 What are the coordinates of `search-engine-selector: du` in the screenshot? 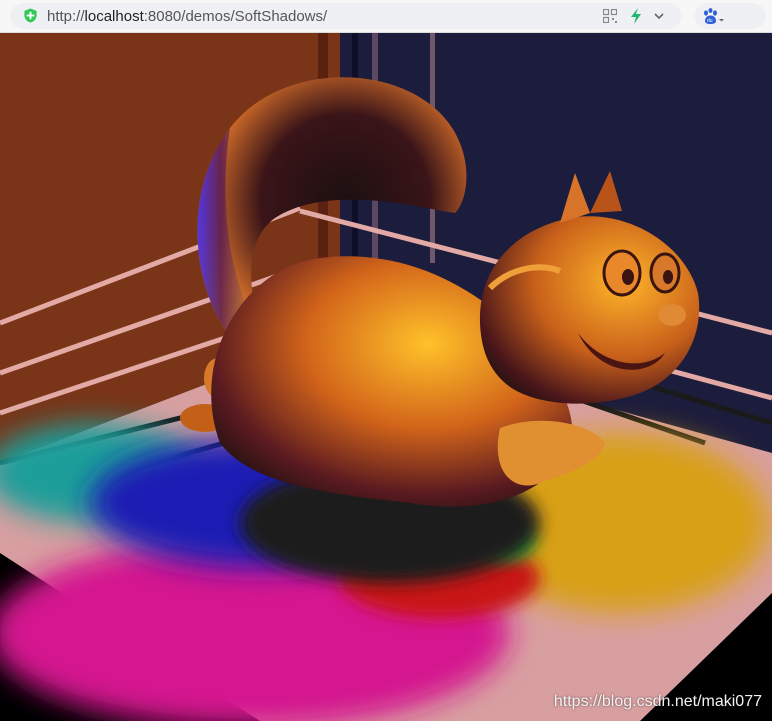 It's located at (730, 16).